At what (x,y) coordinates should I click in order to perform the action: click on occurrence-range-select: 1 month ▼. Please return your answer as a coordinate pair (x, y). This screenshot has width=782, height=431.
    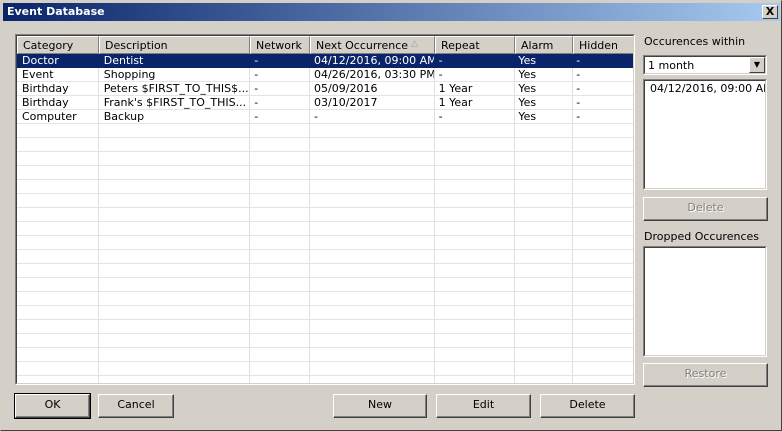
    Looking at the image, I should click on (705, 65).